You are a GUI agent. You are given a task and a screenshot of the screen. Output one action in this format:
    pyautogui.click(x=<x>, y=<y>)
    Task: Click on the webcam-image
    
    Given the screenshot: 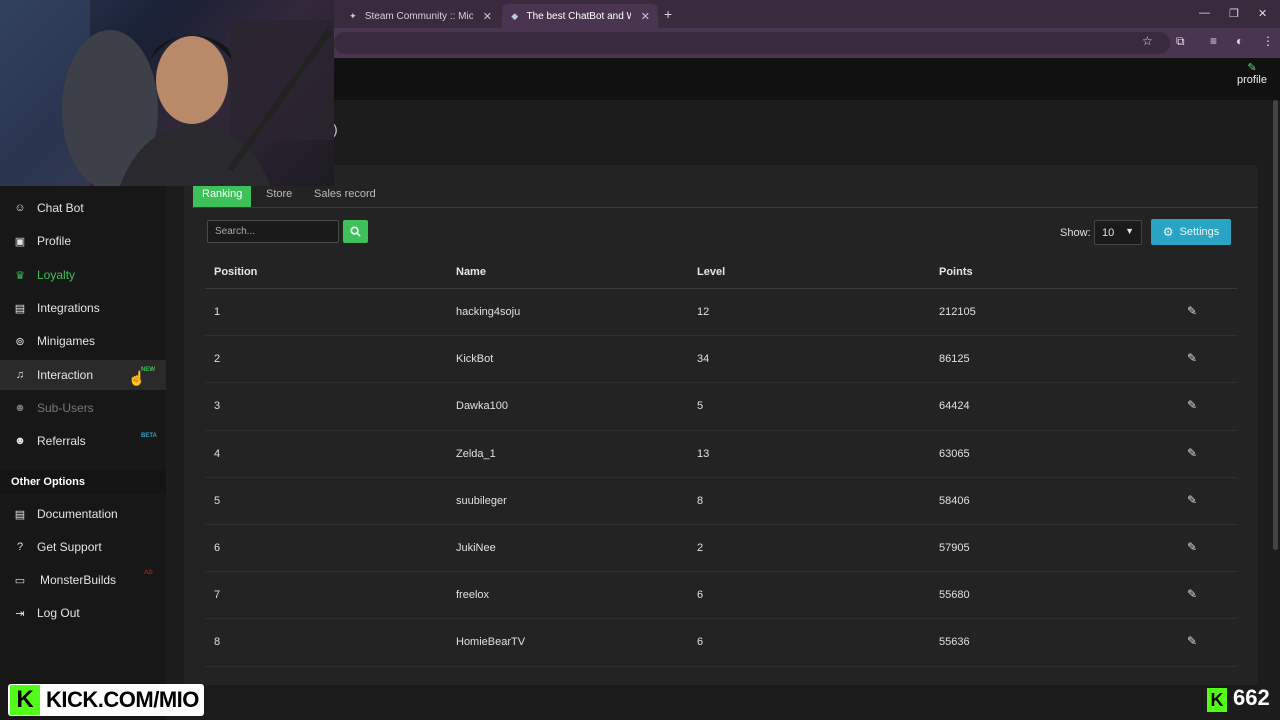 What is the action you would take?
    pyautogui.click(x=167, y=93)
    